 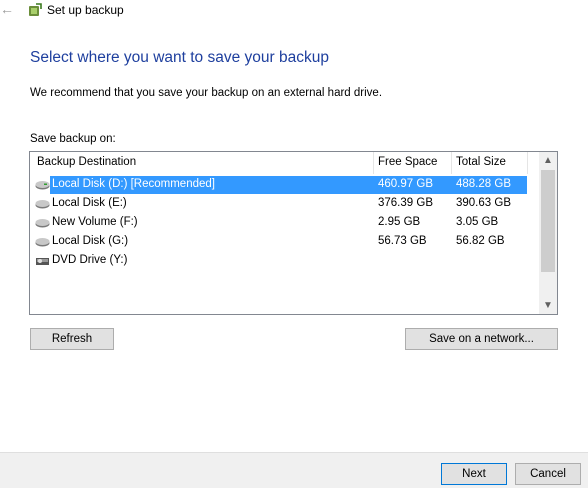 What do you see at coordinates (405, 184) in the screenshot?
I see `free-space: 460.97 GB` at bounding box center [405, 184].